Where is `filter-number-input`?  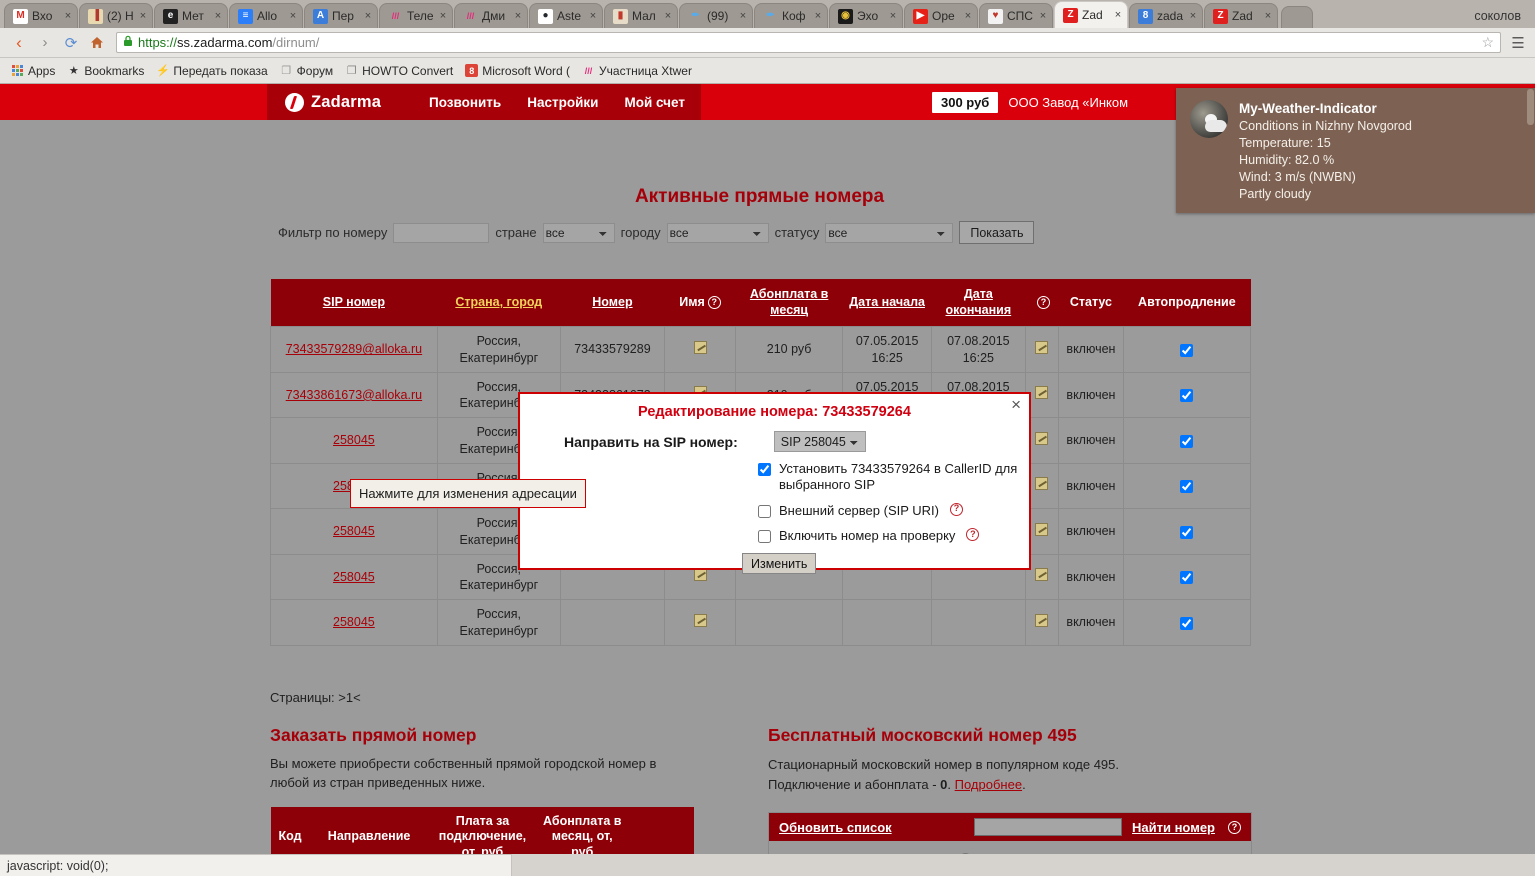
filter-number-input is located at coordinates (441, 232).